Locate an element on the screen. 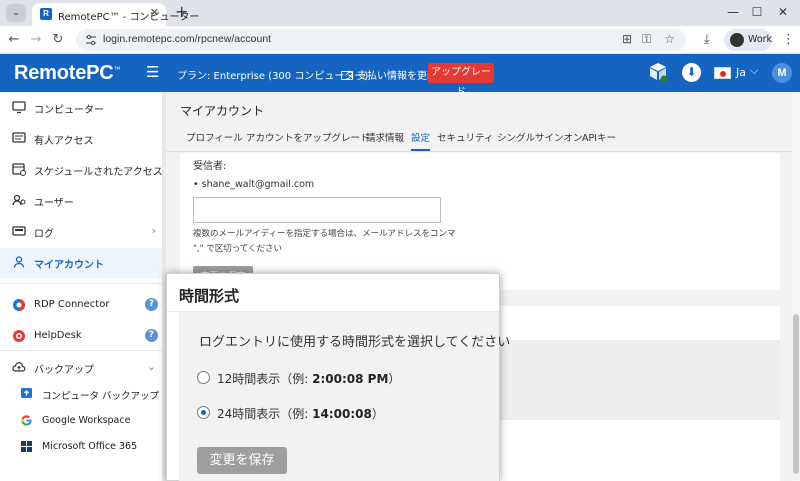 Image resolution: width=800 pixels, height=481 pixels. radio-12-hour is located at coordinates (203, 377).